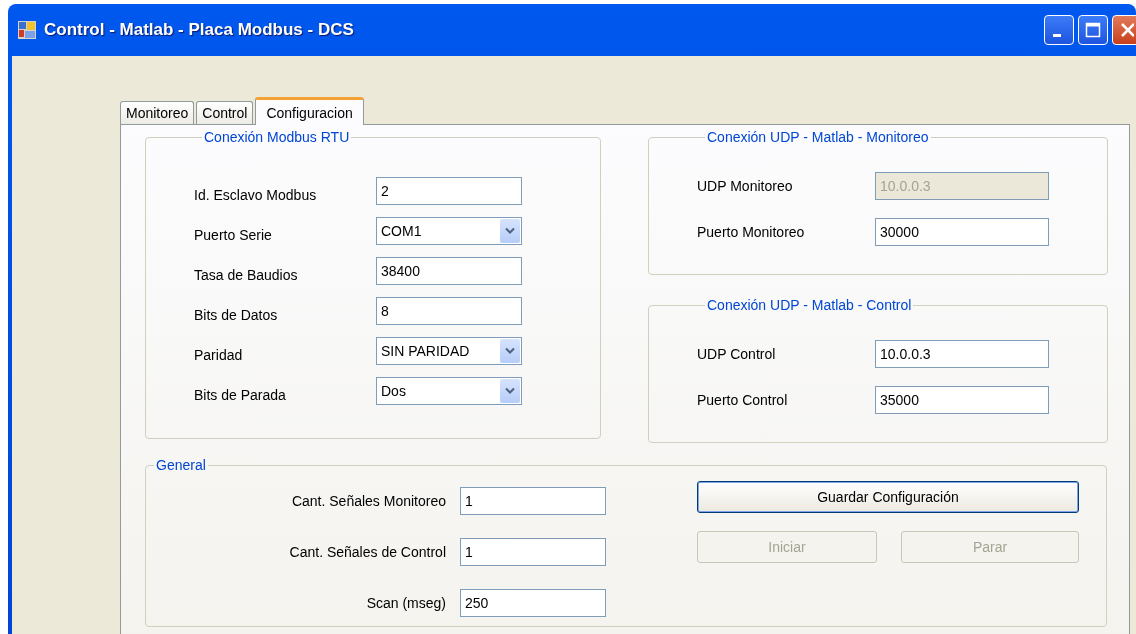 The width and height of the screenshot is (1136, 634). I want to click on window-title: Control - Matlab - Placa Modbus - DCS, so click(199, 30).